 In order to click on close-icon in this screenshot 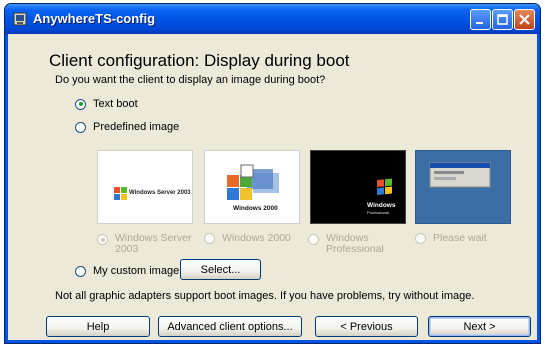, I will do `click(524, 19)`.